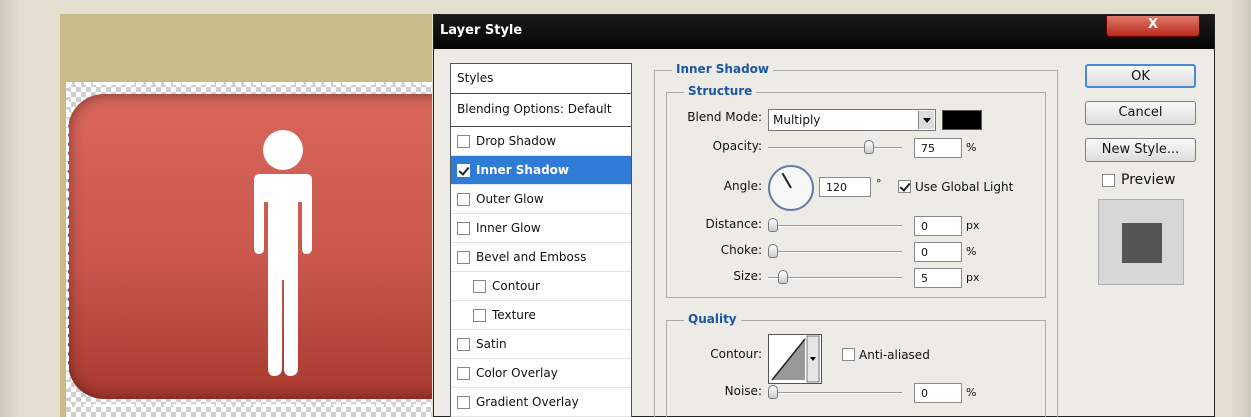 Image resolution: width=1251 pixels, height=417 pixels. I want to click on noise-unit: %, so click(971, 392).